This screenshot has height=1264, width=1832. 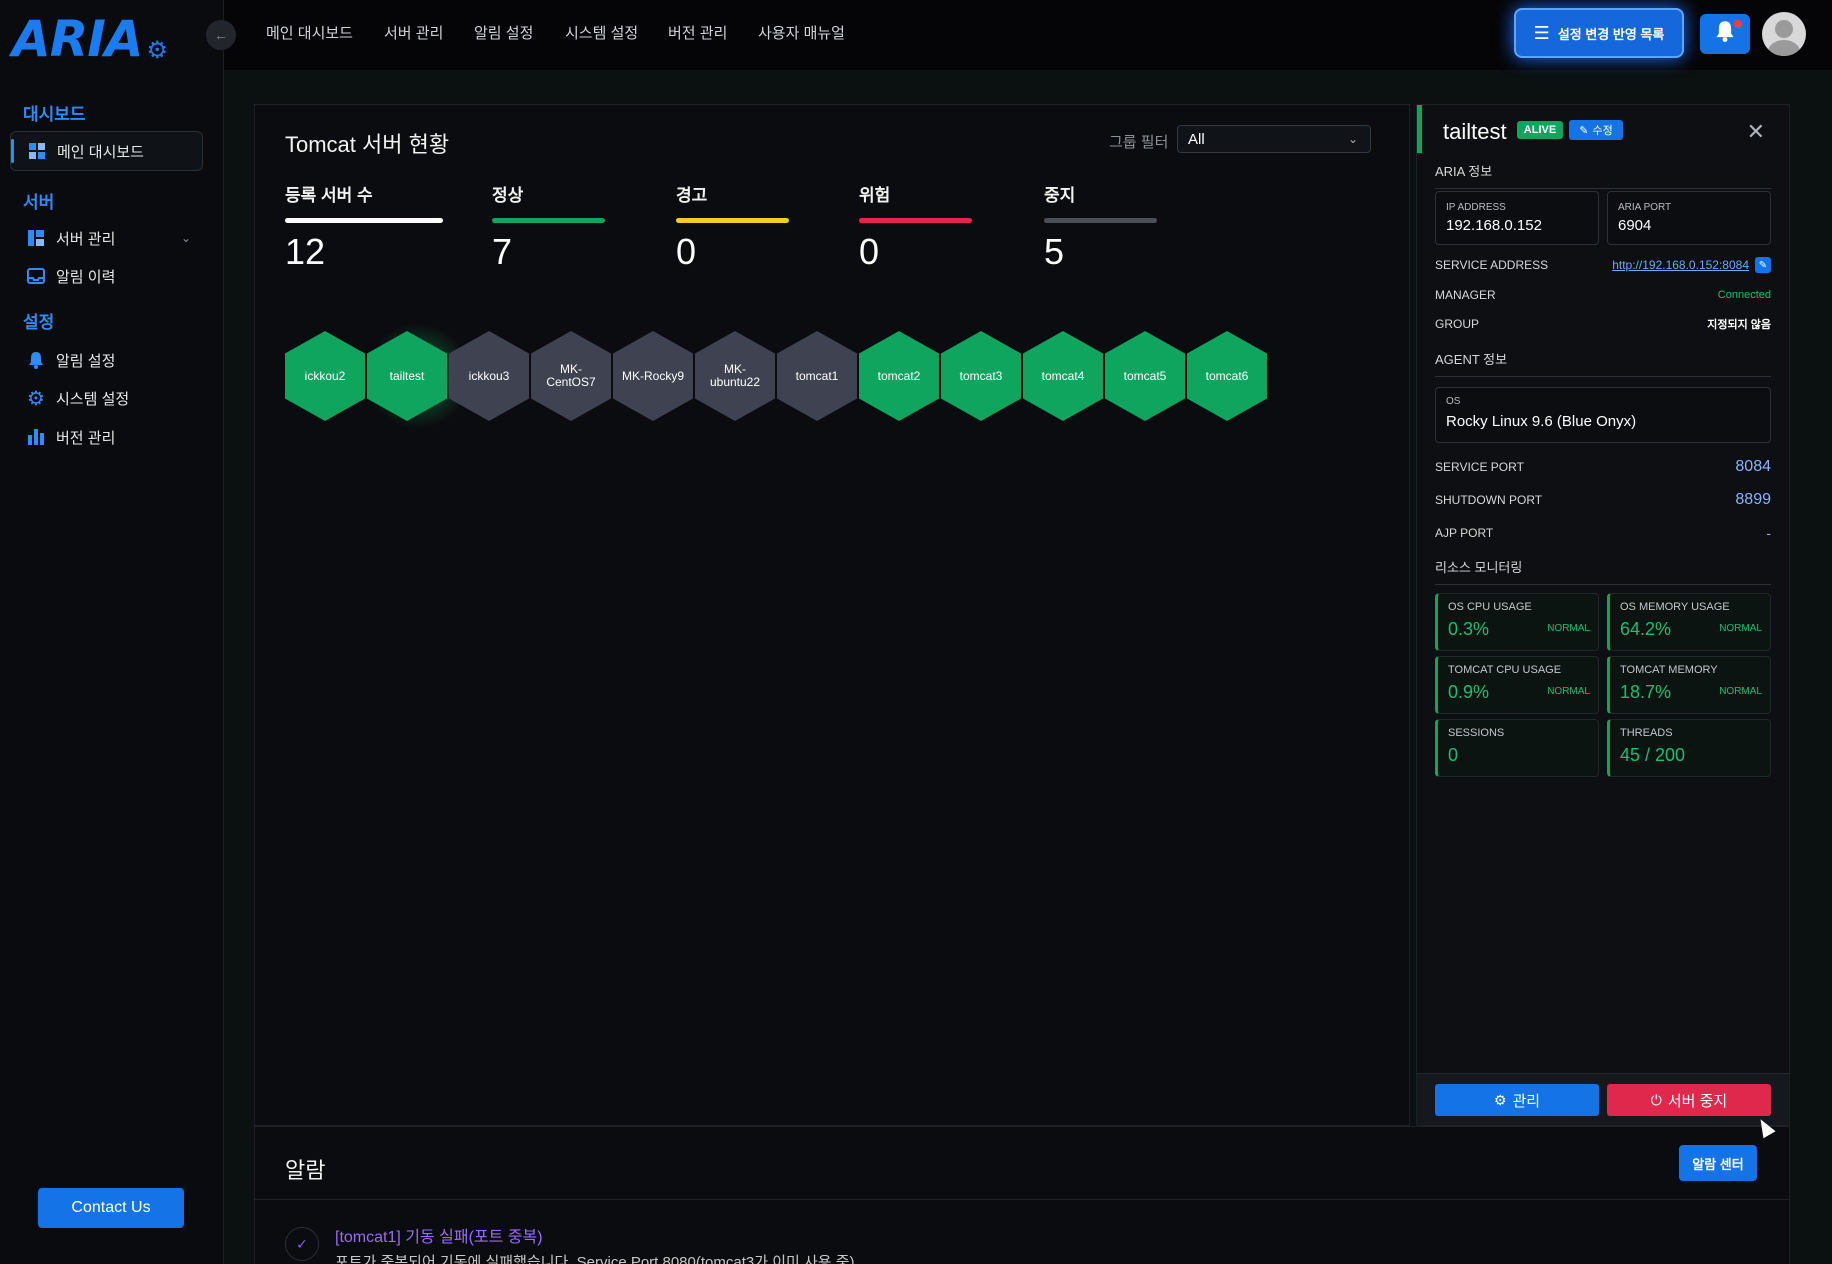 I want to click on bell-icon, so click(x=1725, y=34).